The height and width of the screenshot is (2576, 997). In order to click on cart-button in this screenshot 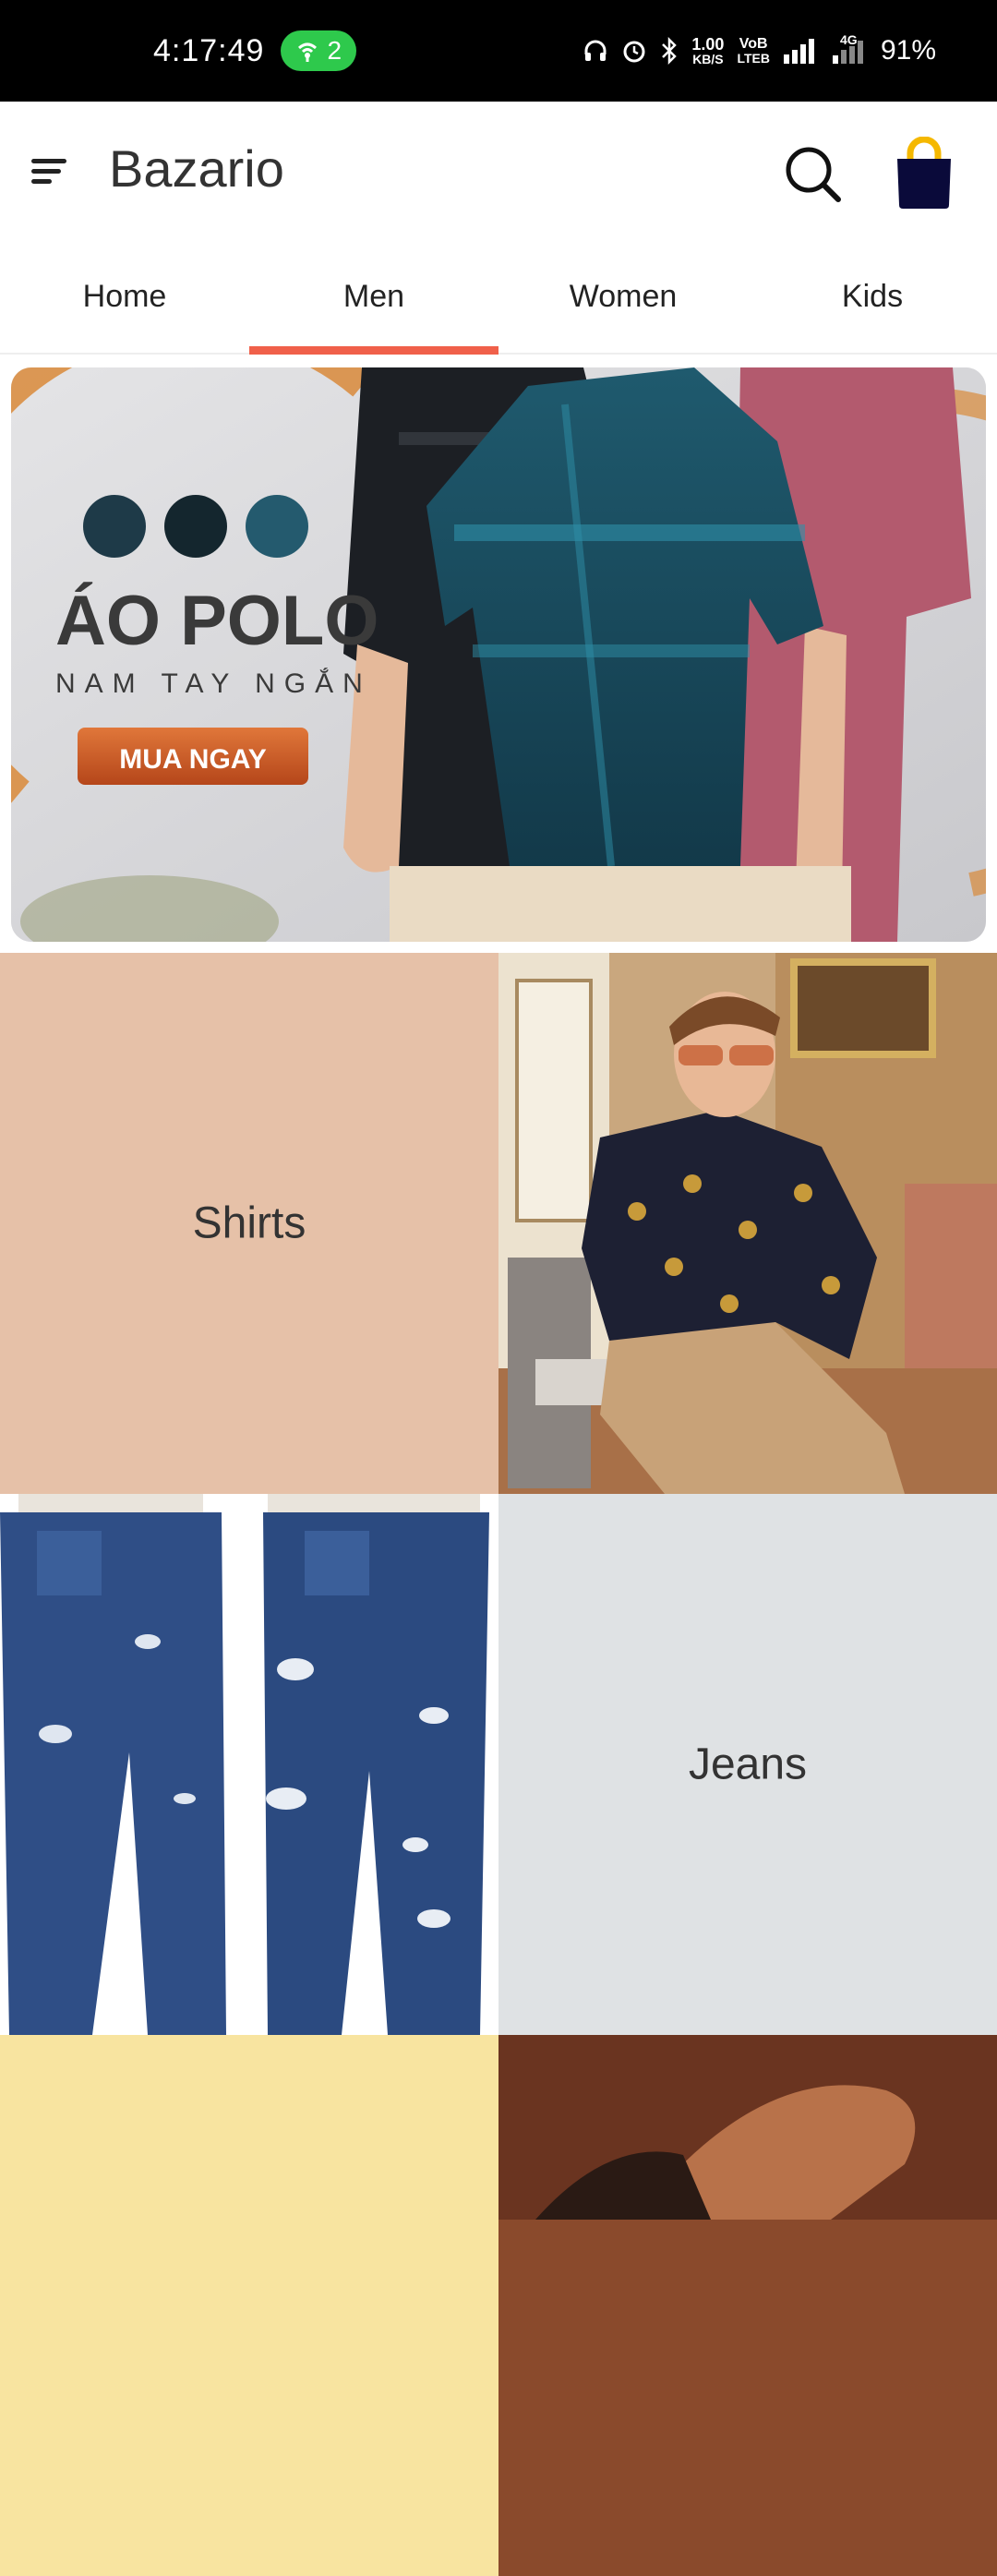, I will do `click(924, 173)`.